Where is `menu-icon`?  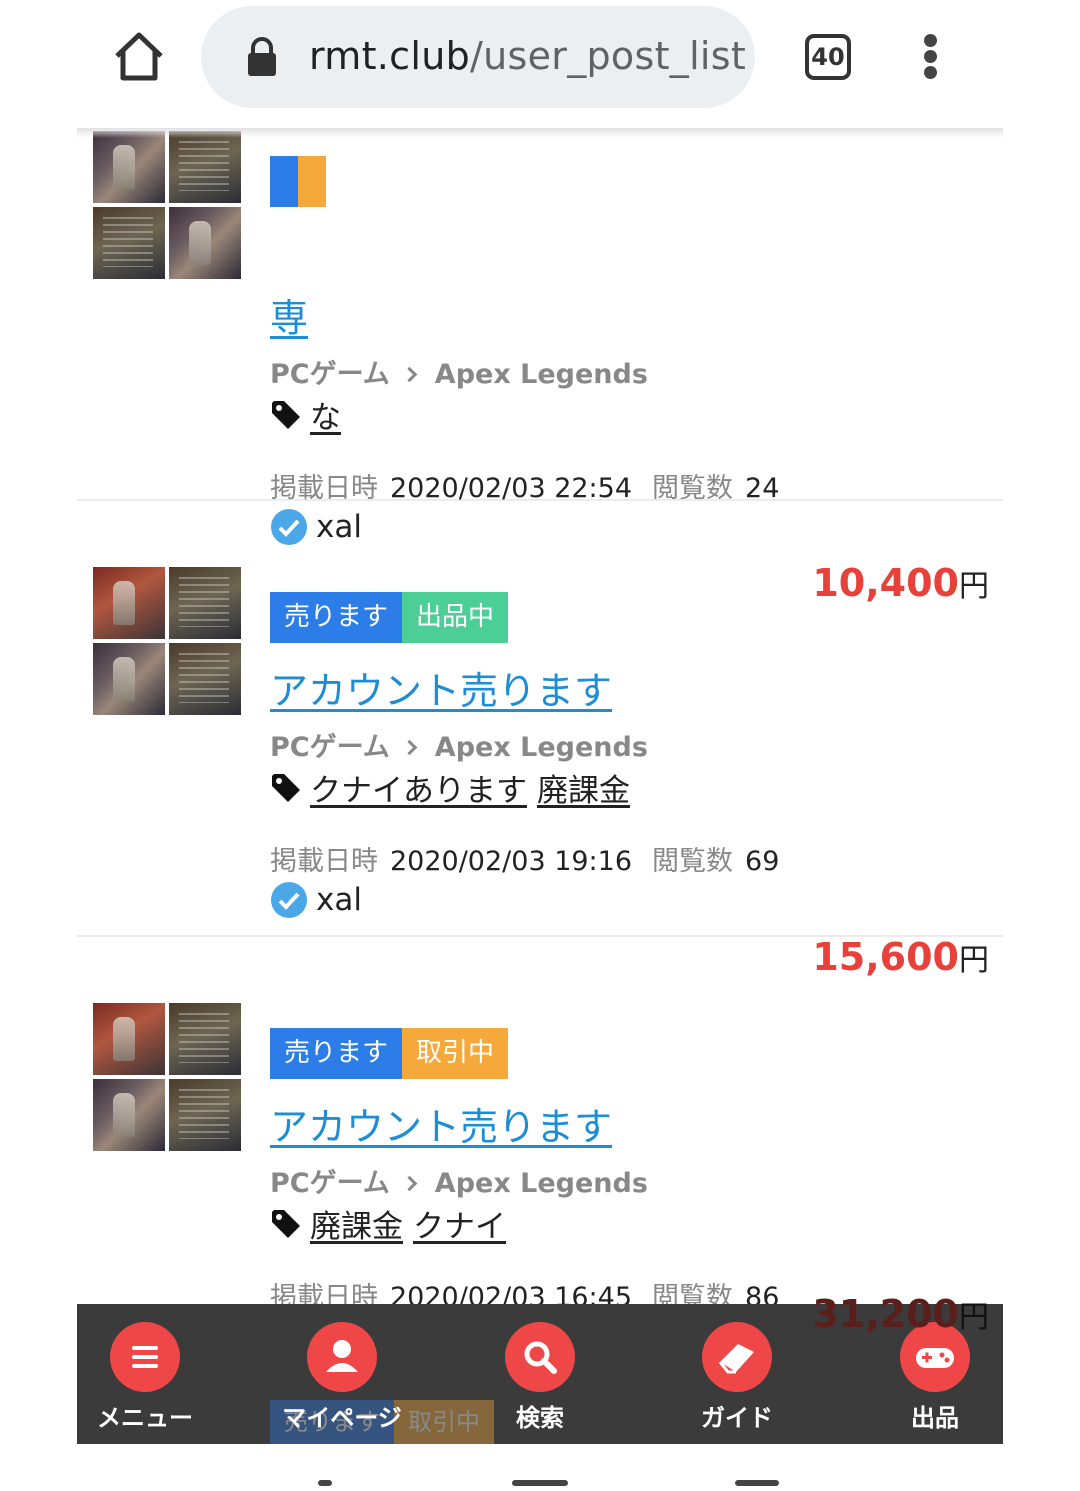
menu-icon is located at coordinates (145, 1357).